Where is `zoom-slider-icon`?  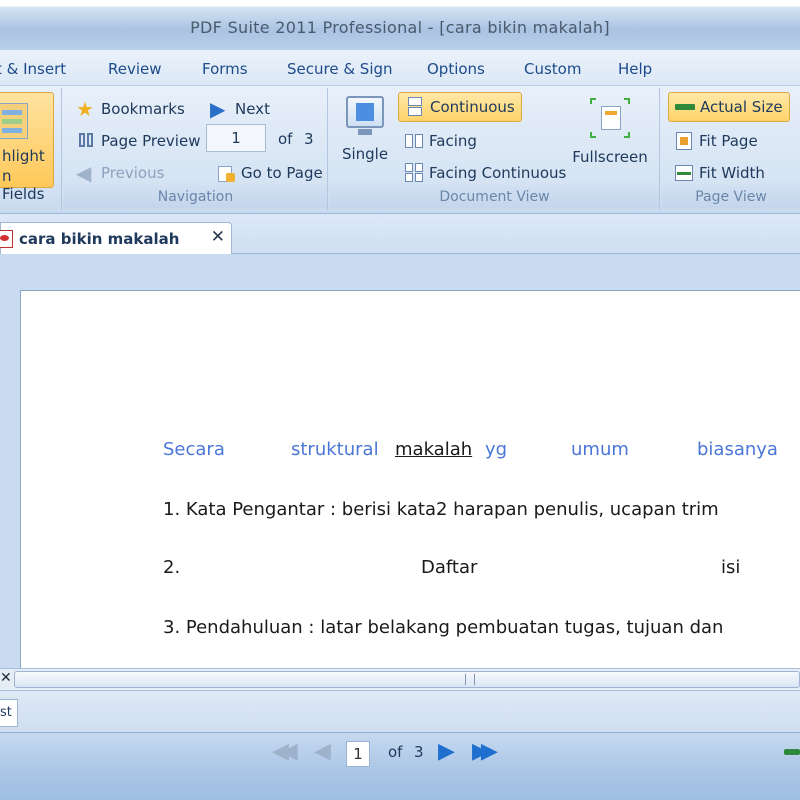
zoom-slider-icon is located at coordinates (792, 752).